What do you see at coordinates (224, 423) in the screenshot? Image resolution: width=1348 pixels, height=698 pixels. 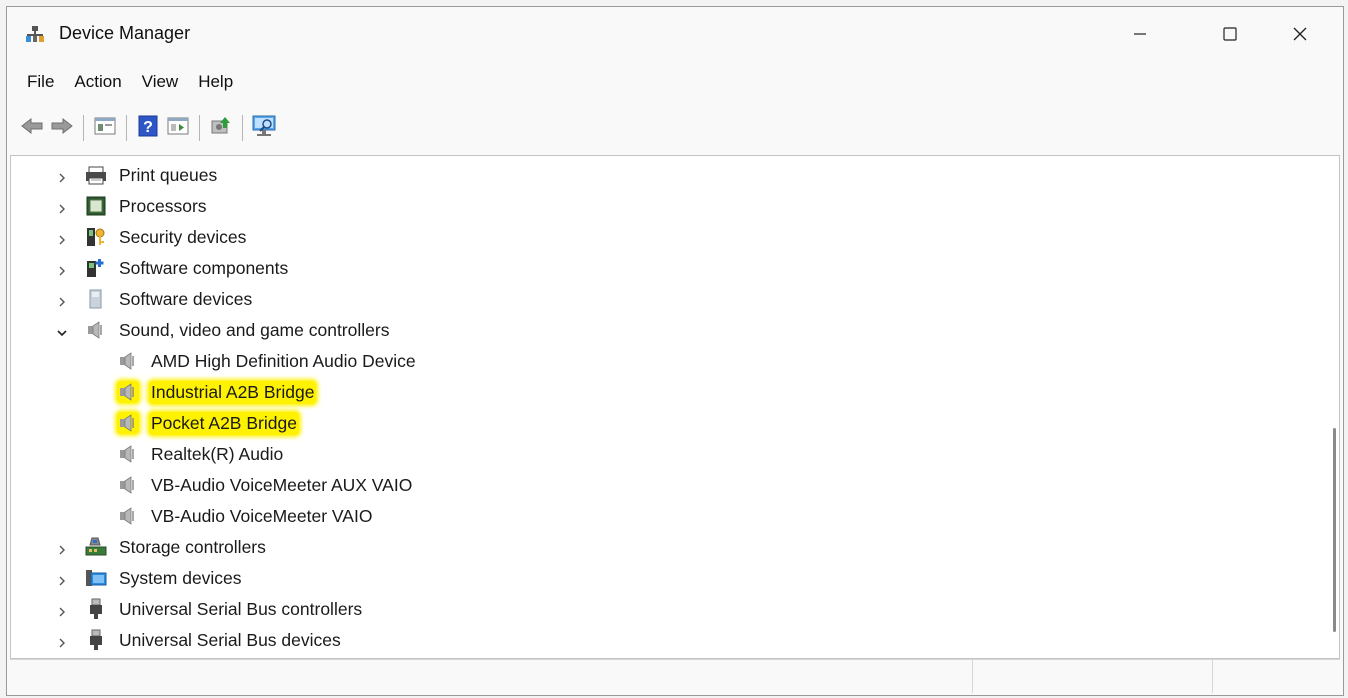 I see `tree-item-label: Pocket A2B Bridge` at bounding box center [224, 423].